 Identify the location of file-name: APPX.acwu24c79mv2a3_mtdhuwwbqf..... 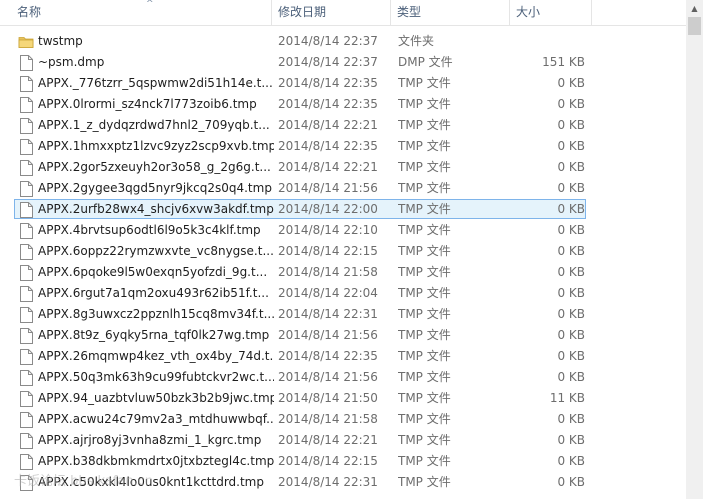
(156, 419).